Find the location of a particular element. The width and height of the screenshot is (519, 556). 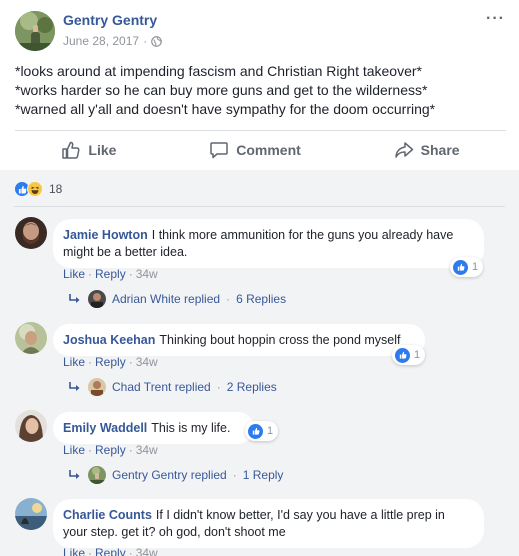

commenter-name: Emily Waddell is located at coordinates (105, 428).